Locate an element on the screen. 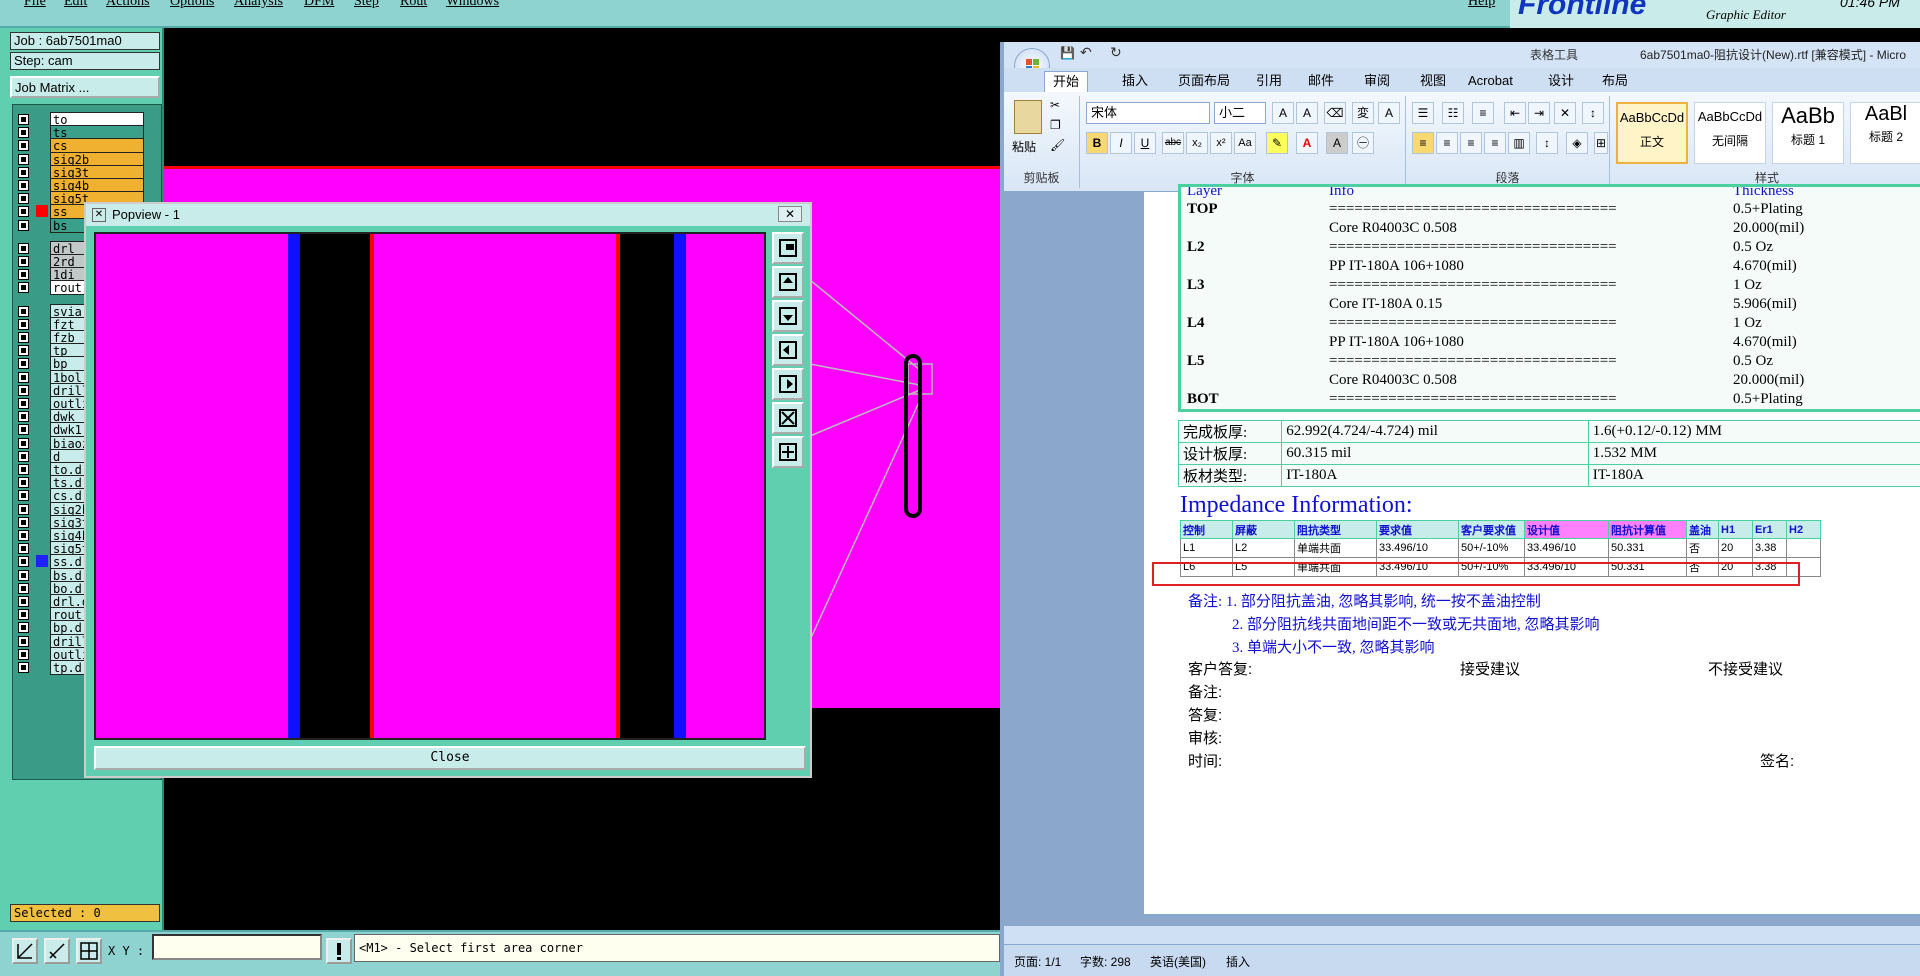 The width and height of the screenshot is (1920, 976). strikethrough-button: abc is located at coordinates (1173, 143).